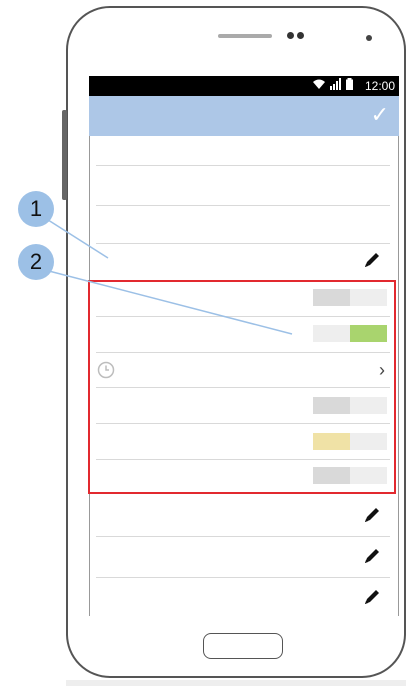 The image size is (414, 686). What do you see at coordinates (36, 262) in the screenshot?
I see `callout-badge-2: 2` at bounding box center [36, 262].